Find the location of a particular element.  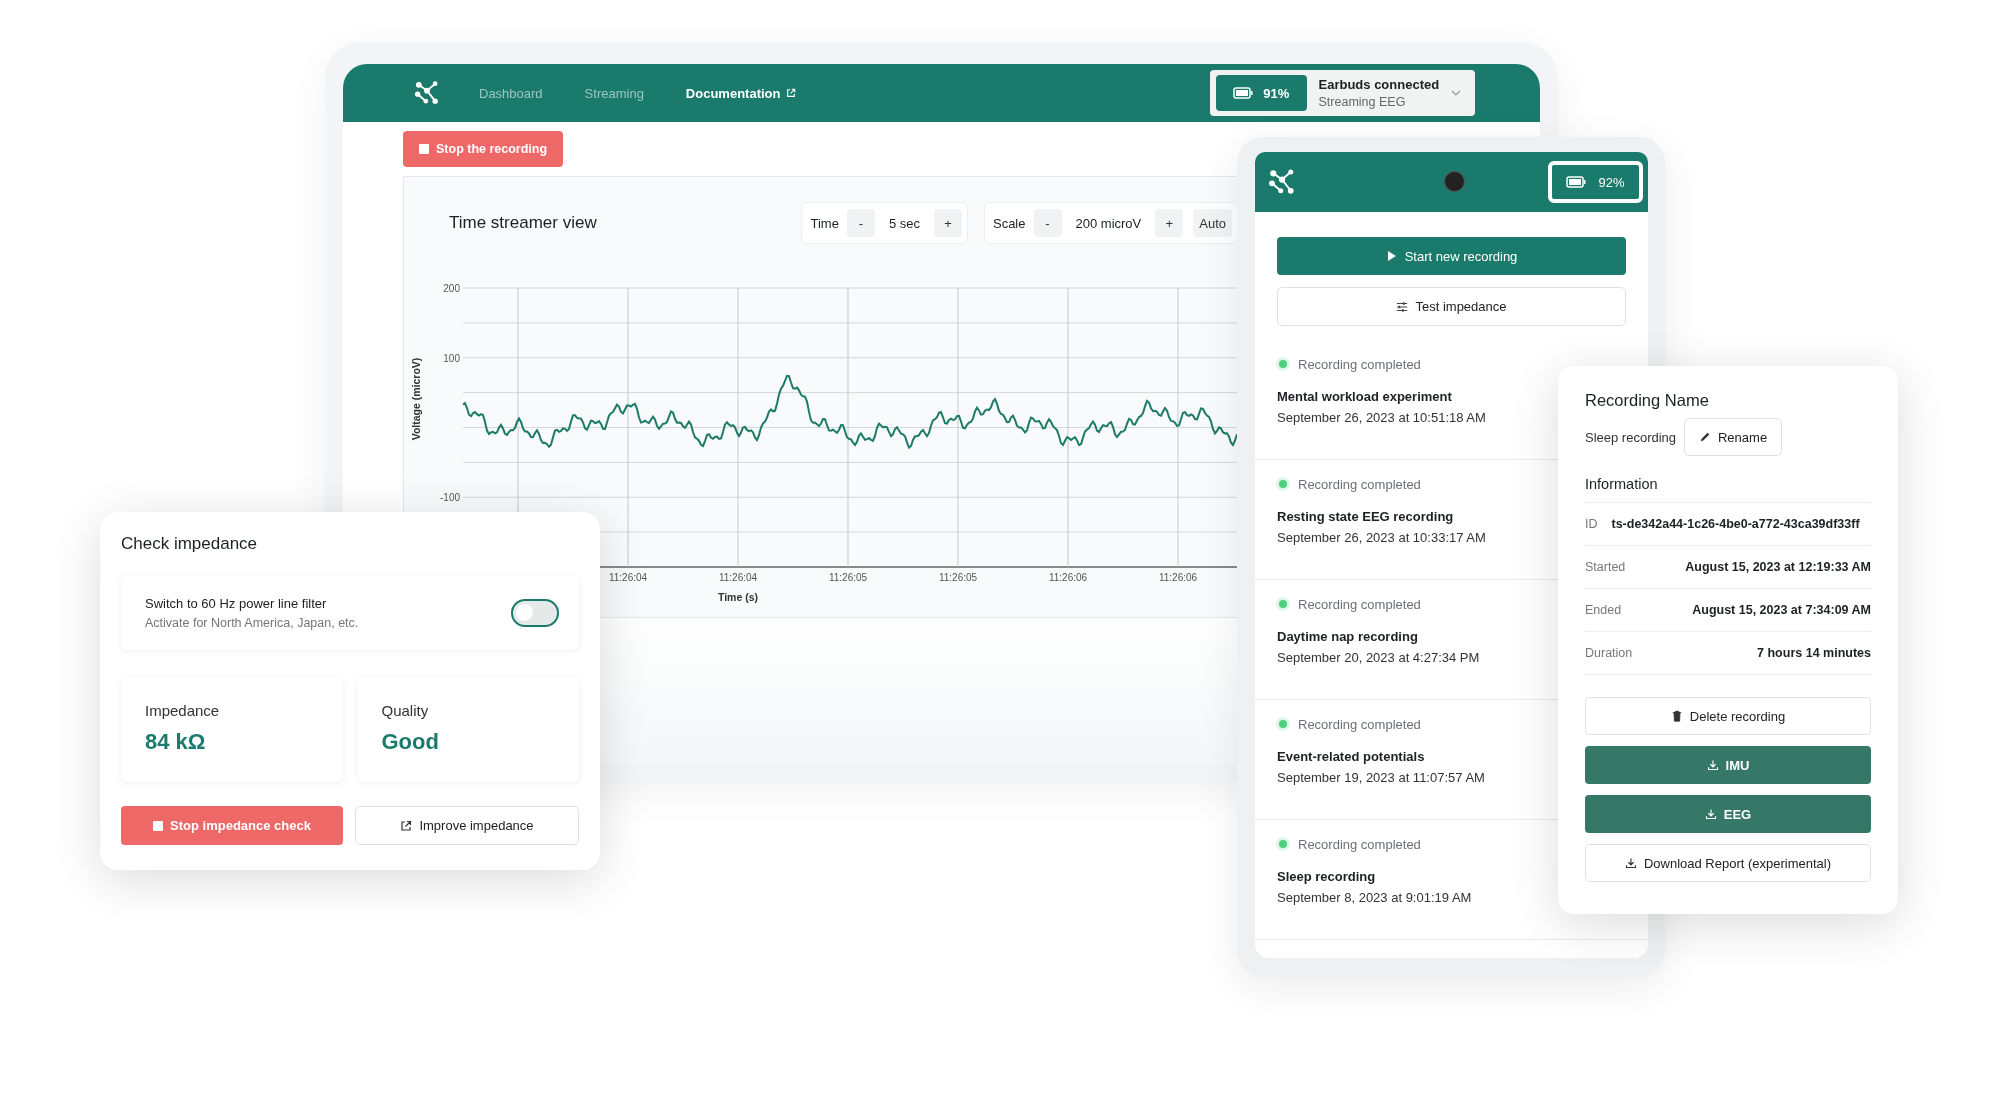

info-value: August 15, 2023 at 12:19:33 AM is located at coordinates (1778, 567).